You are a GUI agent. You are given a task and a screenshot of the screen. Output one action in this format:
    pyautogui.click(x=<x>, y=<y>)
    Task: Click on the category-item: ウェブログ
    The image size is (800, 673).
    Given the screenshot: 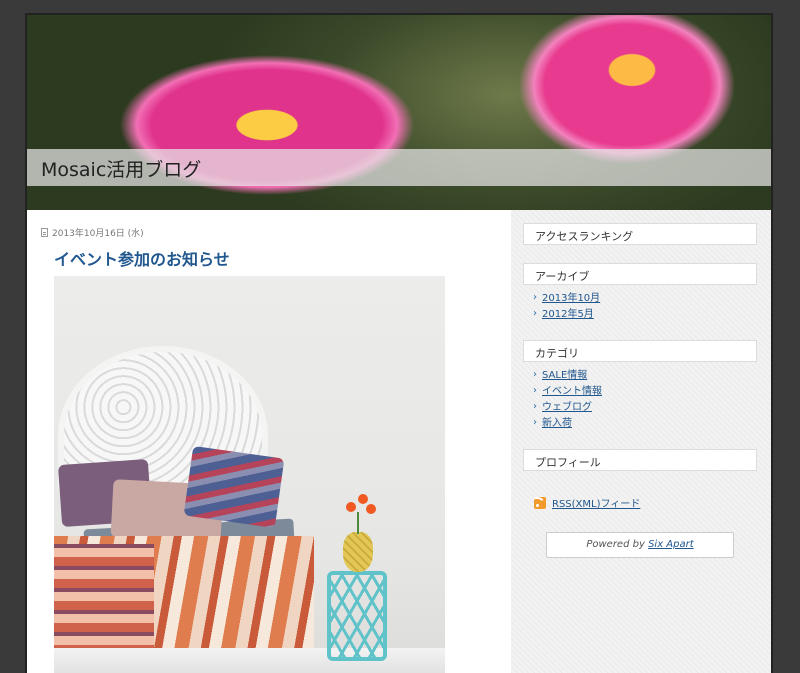 What is the action you would take?
    pyautogui.click(x=567, y=407)
    